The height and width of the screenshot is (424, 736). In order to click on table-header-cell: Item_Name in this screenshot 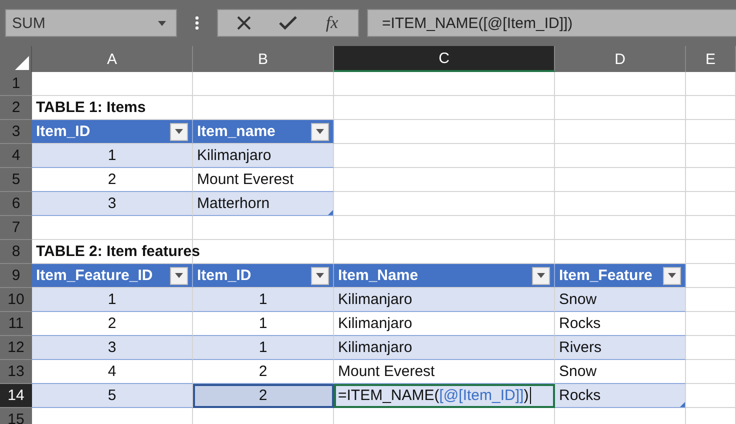, I will do `click(444, 276)`.